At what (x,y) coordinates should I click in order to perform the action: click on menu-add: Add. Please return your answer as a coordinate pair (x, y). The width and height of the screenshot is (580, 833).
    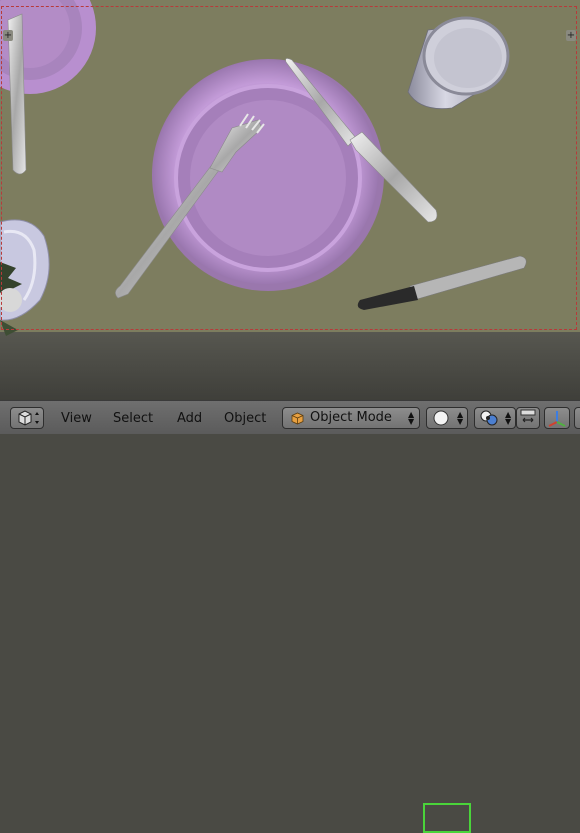
    Looking at the image, I should click on (189, 419).